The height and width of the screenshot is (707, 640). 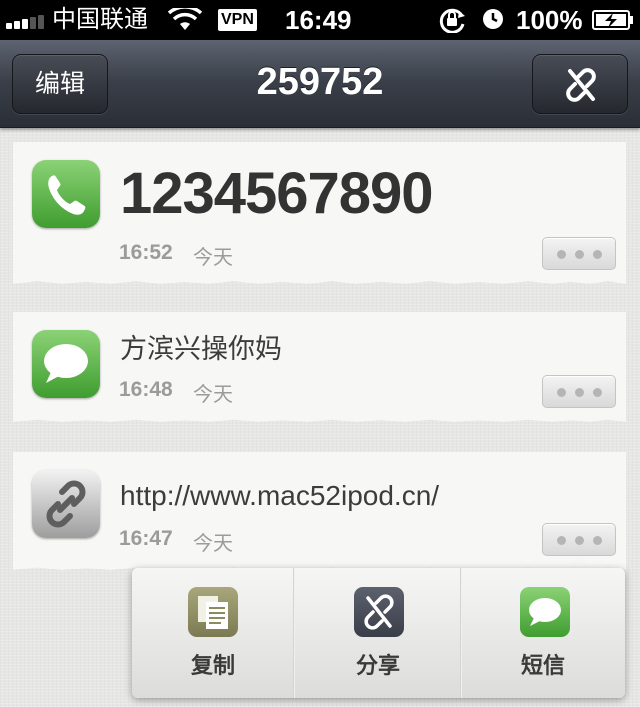 What do you see at coordinates (27, 21) in the screenshot?
I see `signal-icon` at bounding box center [27, 21].